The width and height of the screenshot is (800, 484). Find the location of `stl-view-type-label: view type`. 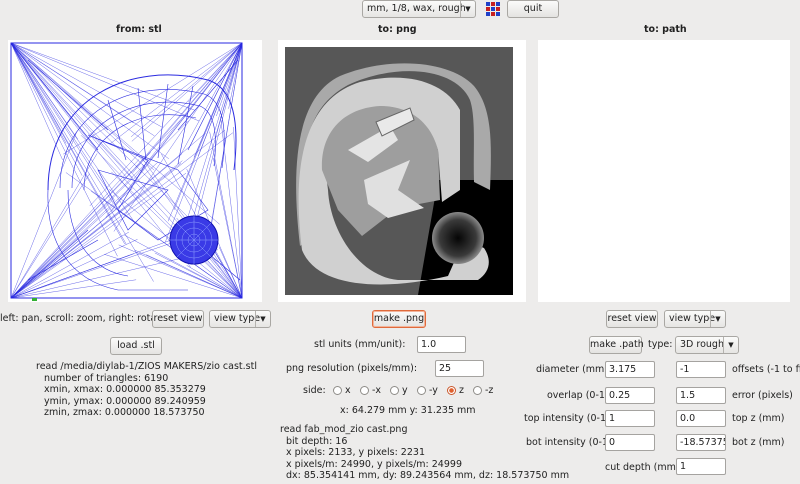

stl-view-type-label: view type is located at coordinates (237, 318).